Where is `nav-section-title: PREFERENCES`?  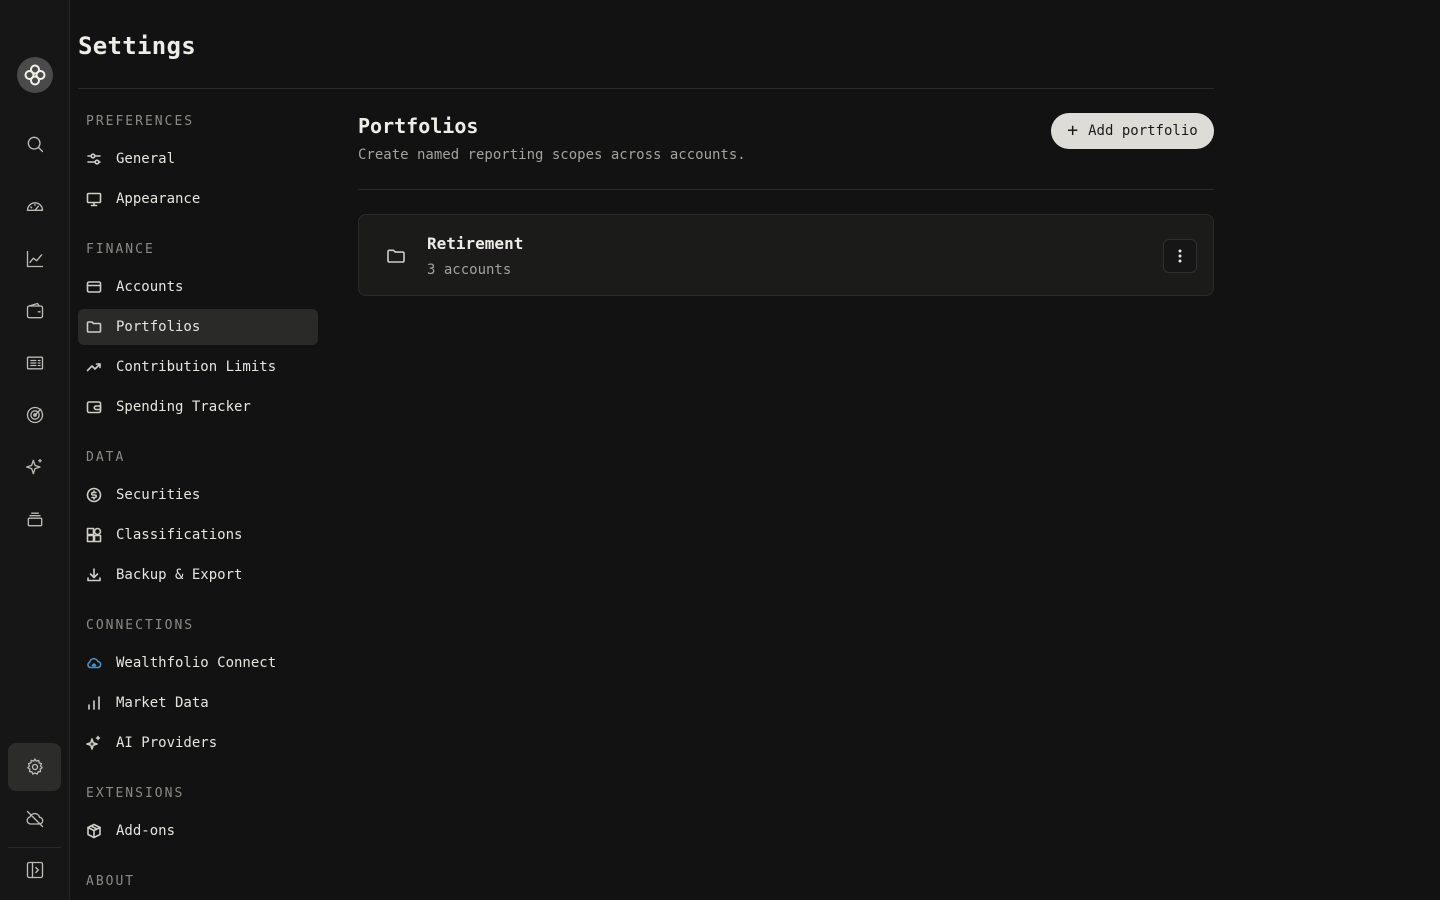
nav-section-title: PREFERENCES is located at coordinates (140, 121).